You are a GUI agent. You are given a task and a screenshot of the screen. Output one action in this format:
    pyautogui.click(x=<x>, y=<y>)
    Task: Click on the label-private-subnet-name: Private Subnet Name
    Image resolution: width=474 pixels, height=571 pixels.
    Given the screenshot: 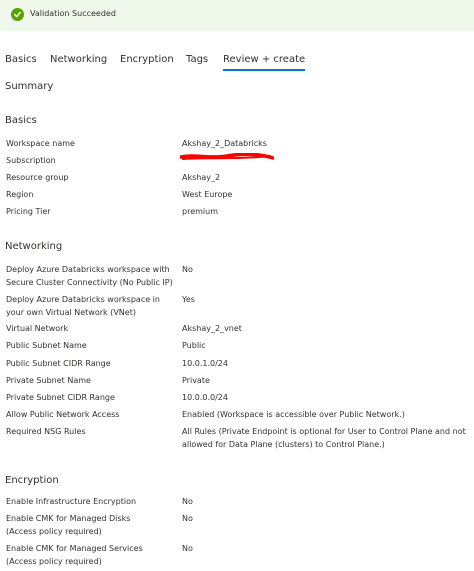 What is the action you would take?
    pyautogui.click(x=48, y=380)
    